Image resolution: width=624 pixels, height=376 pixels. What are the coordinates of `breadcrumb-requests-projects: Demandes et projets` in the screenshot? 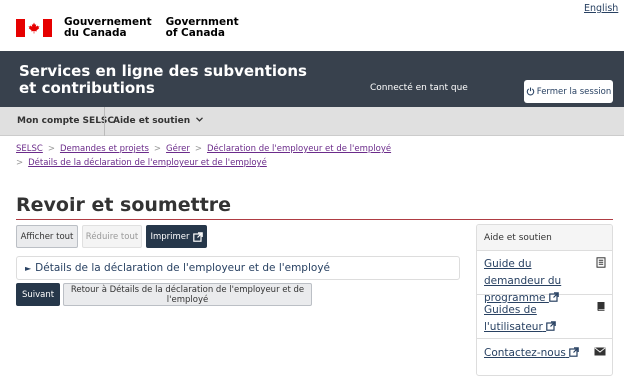 It's located at (104, 149).